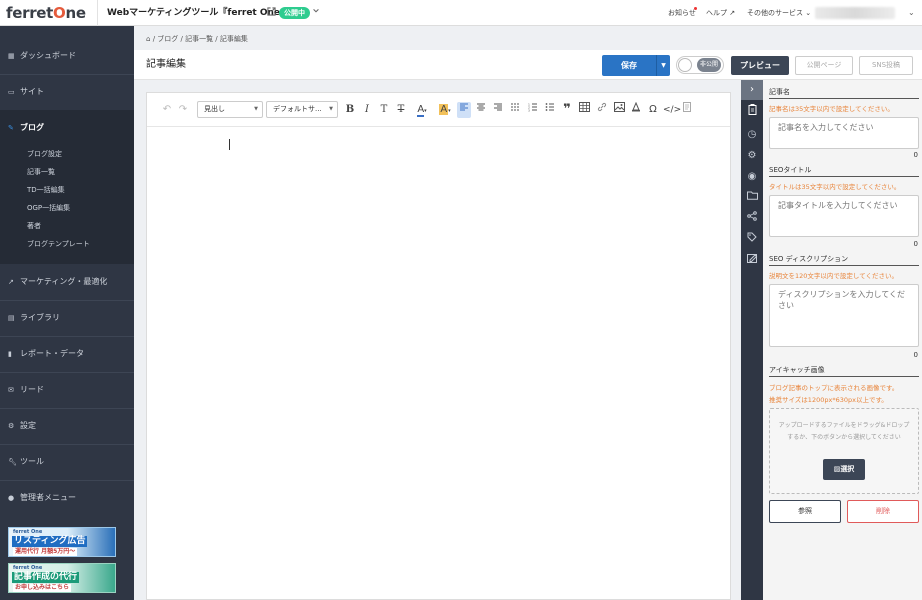 This screenshot has height=600, width=922. I want to click on public-page-button: 公開ページ, so click(824, 65).